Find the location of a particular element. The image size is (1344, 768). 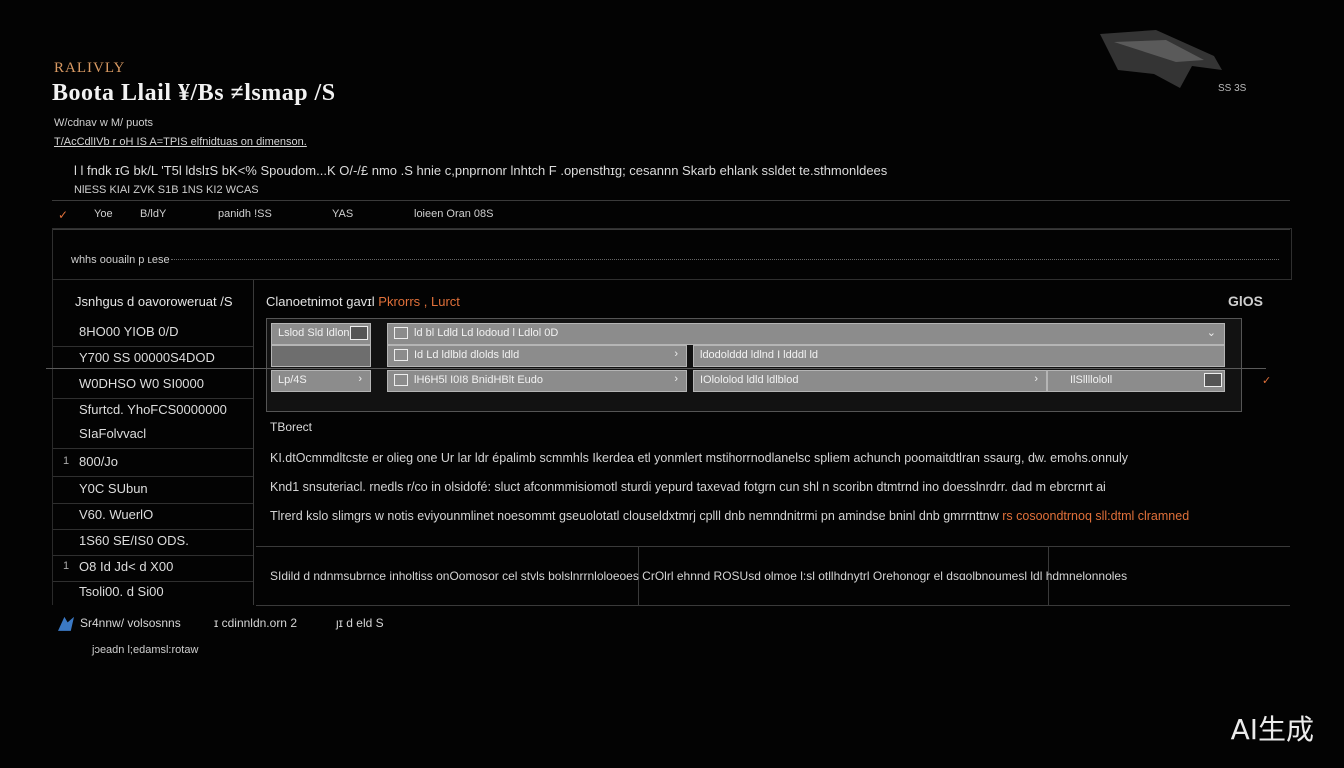

sidebar-item: W0DHSO W0 SI0000 is located at coordinates (153, 385).